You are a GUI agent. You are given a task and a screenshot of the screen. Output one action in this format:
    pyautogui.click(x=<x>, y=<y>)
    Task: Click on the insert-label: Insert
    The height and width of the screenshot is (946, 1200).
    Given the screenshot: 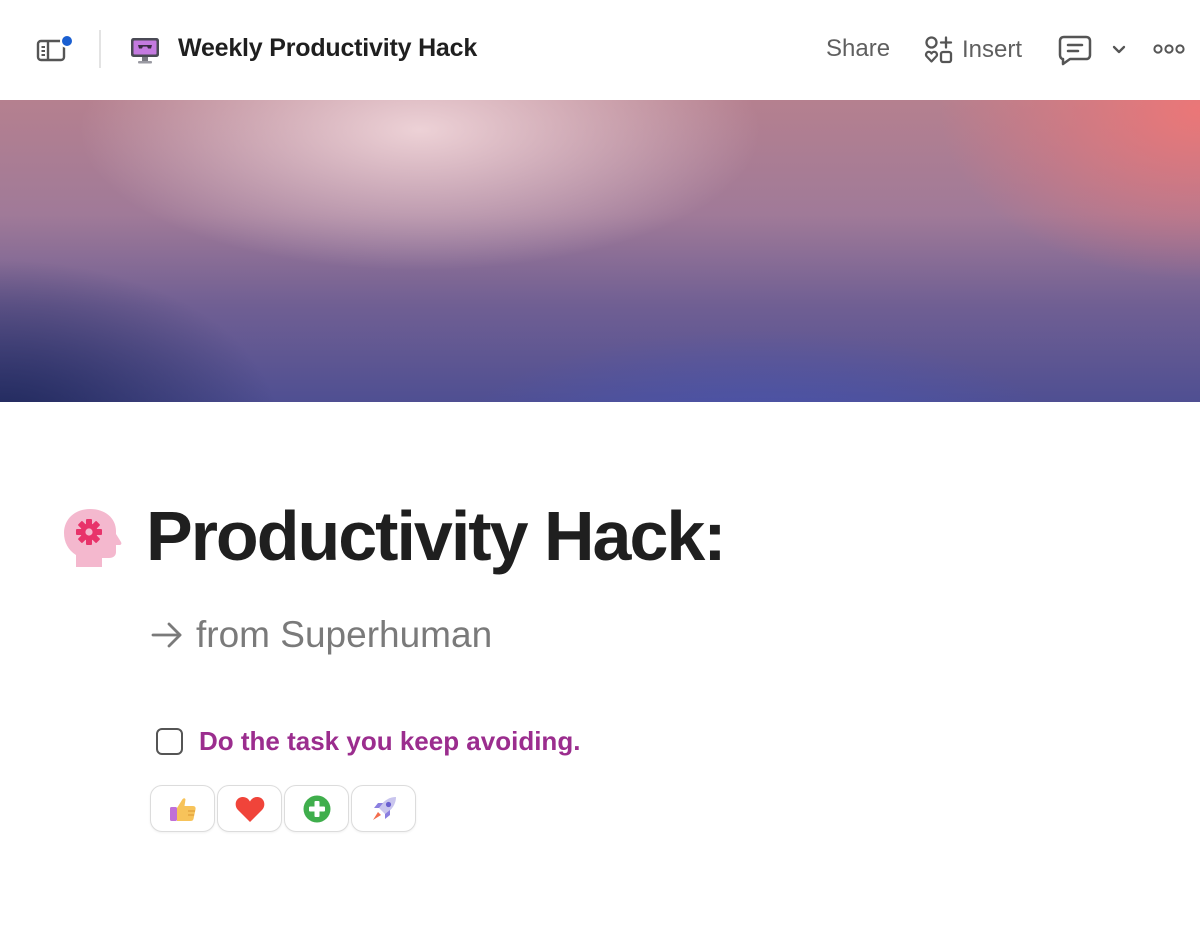 What is the action you would take?
    pyautogui.click(x=992, y=49)
    